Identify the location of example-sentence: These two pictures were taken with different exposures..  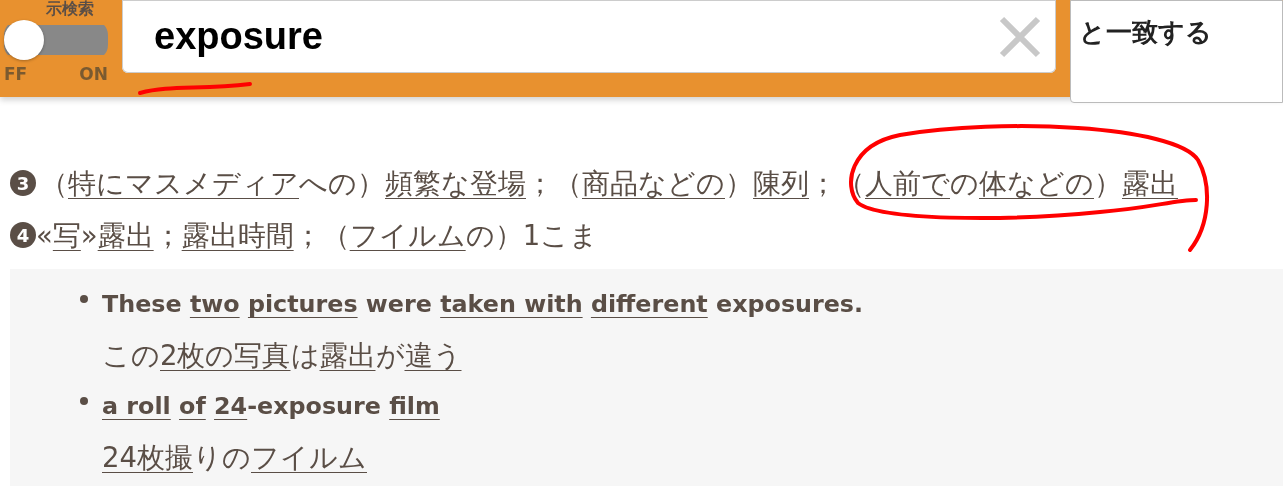
(483, 304).